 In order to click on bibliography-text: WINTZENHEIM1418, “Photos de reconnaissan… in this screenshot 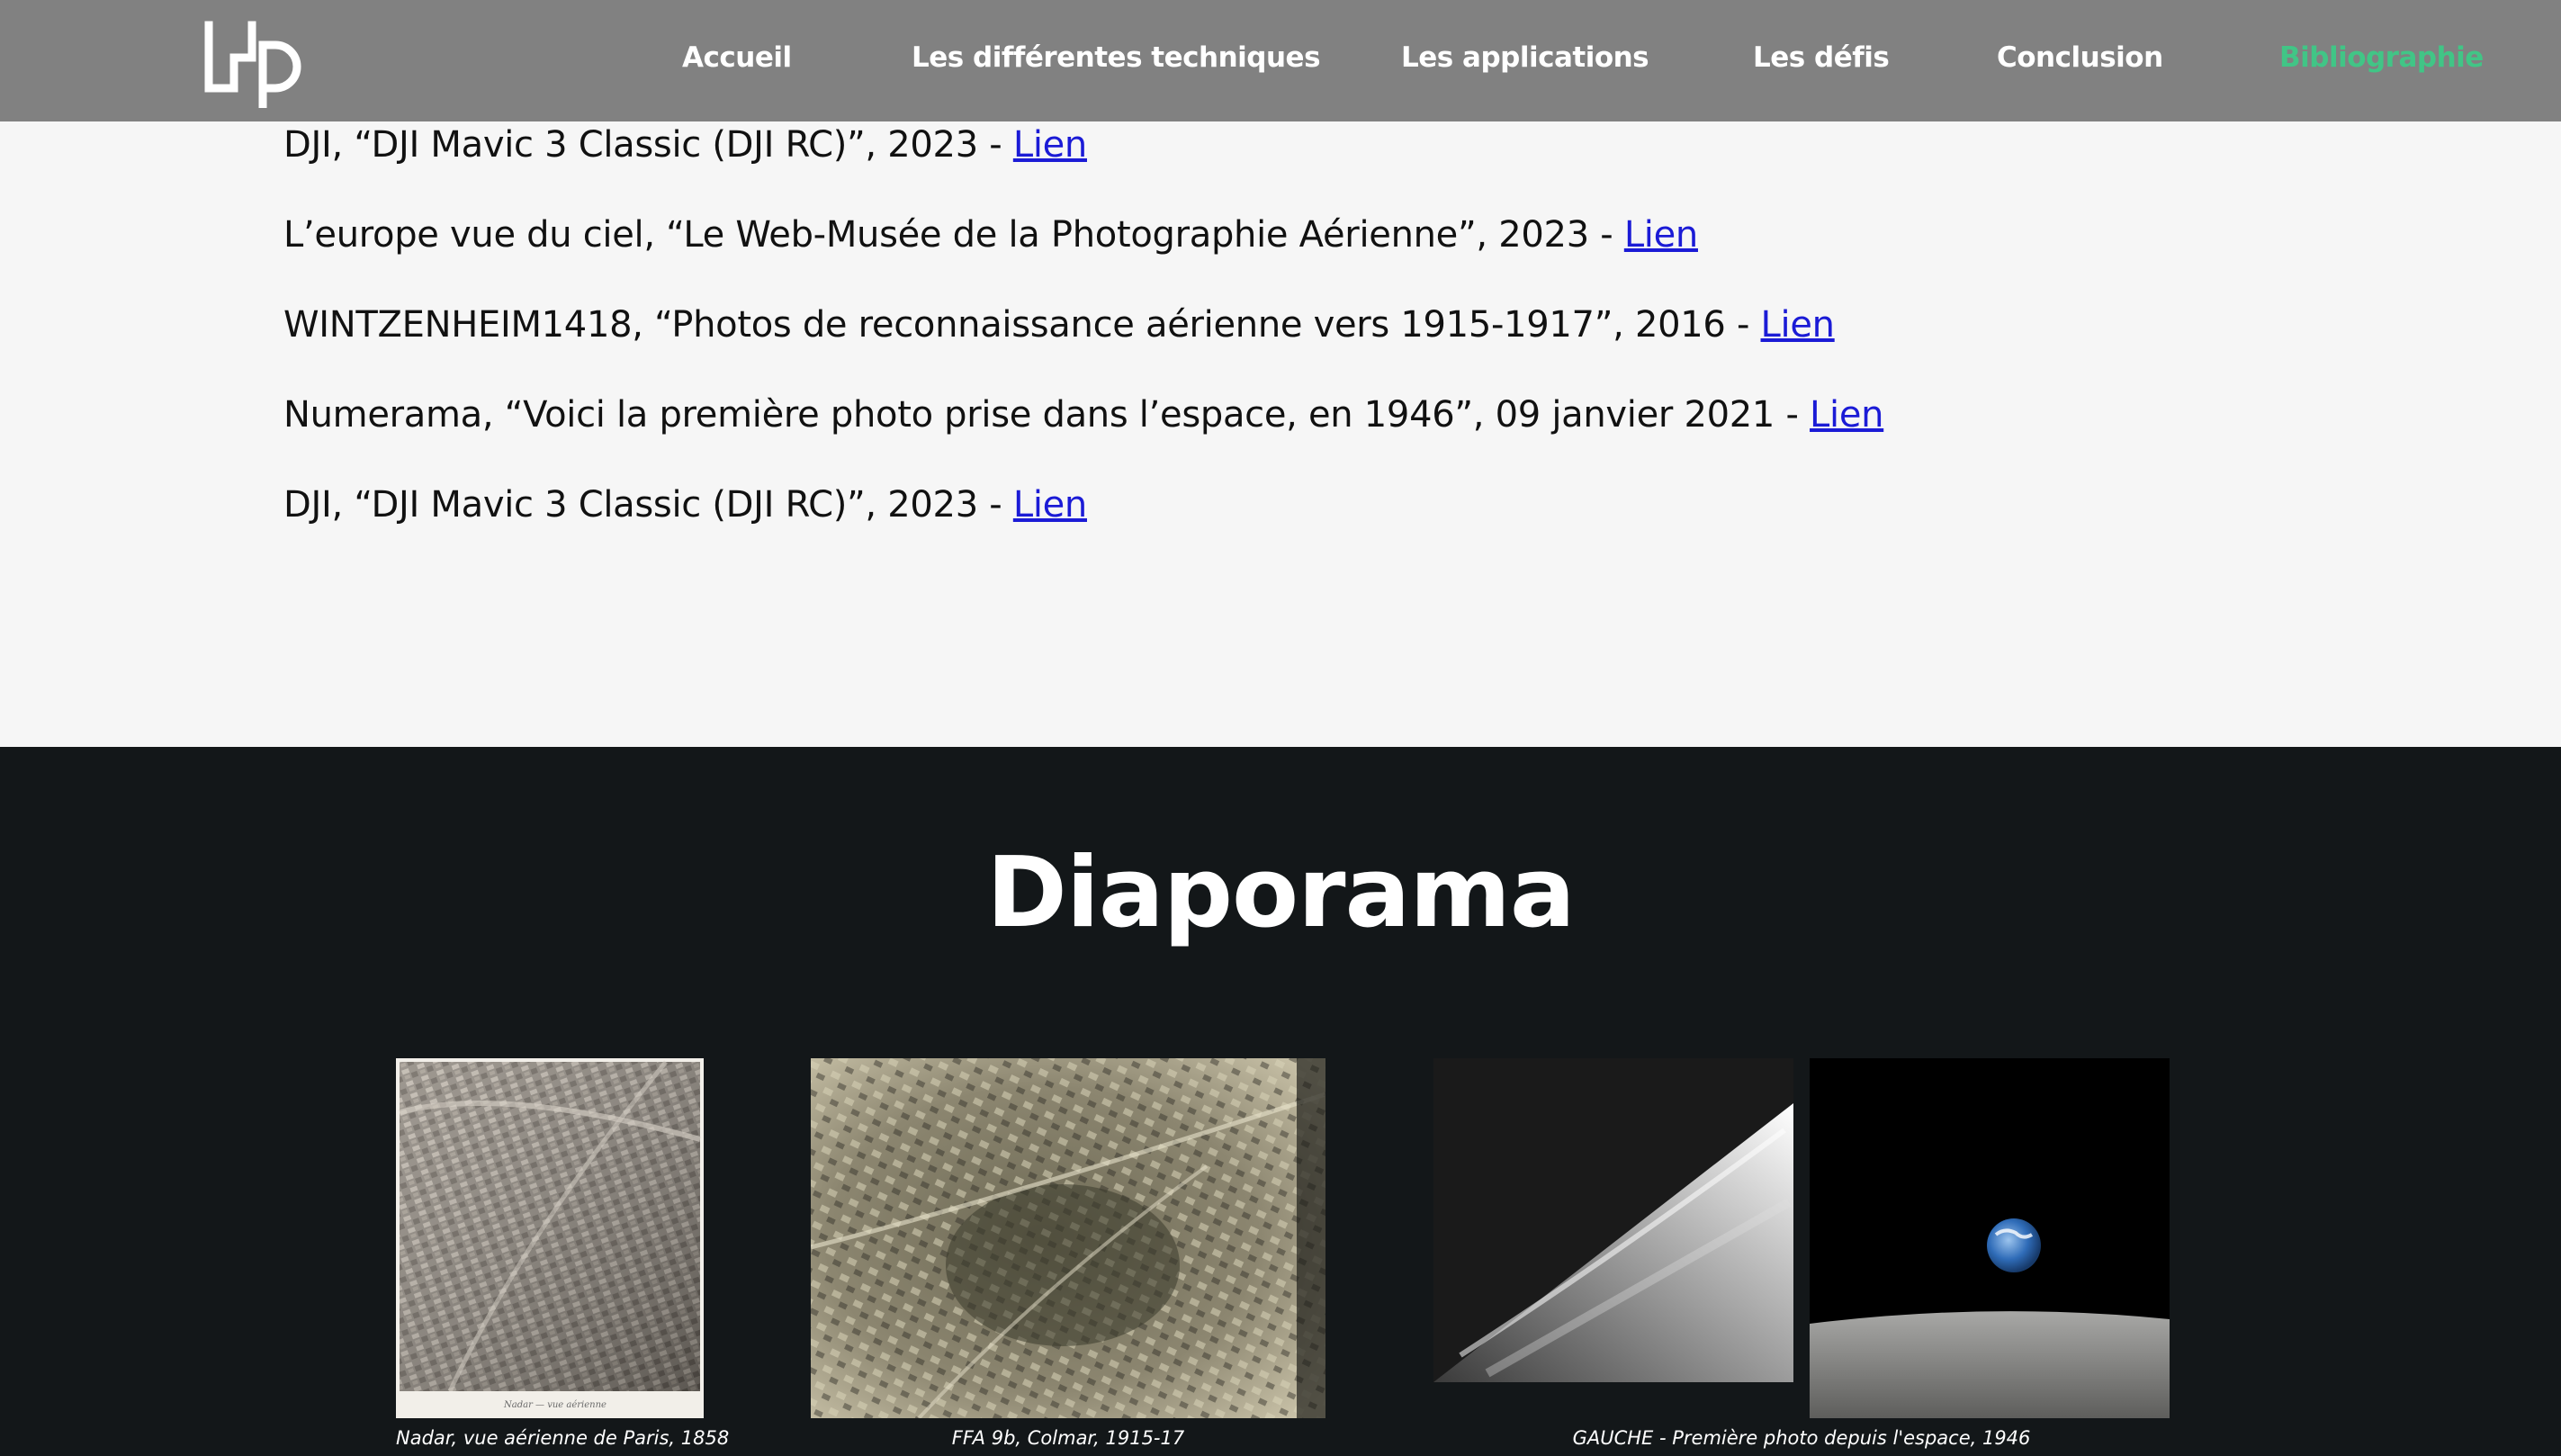, I will do `click(1022, 325)`.